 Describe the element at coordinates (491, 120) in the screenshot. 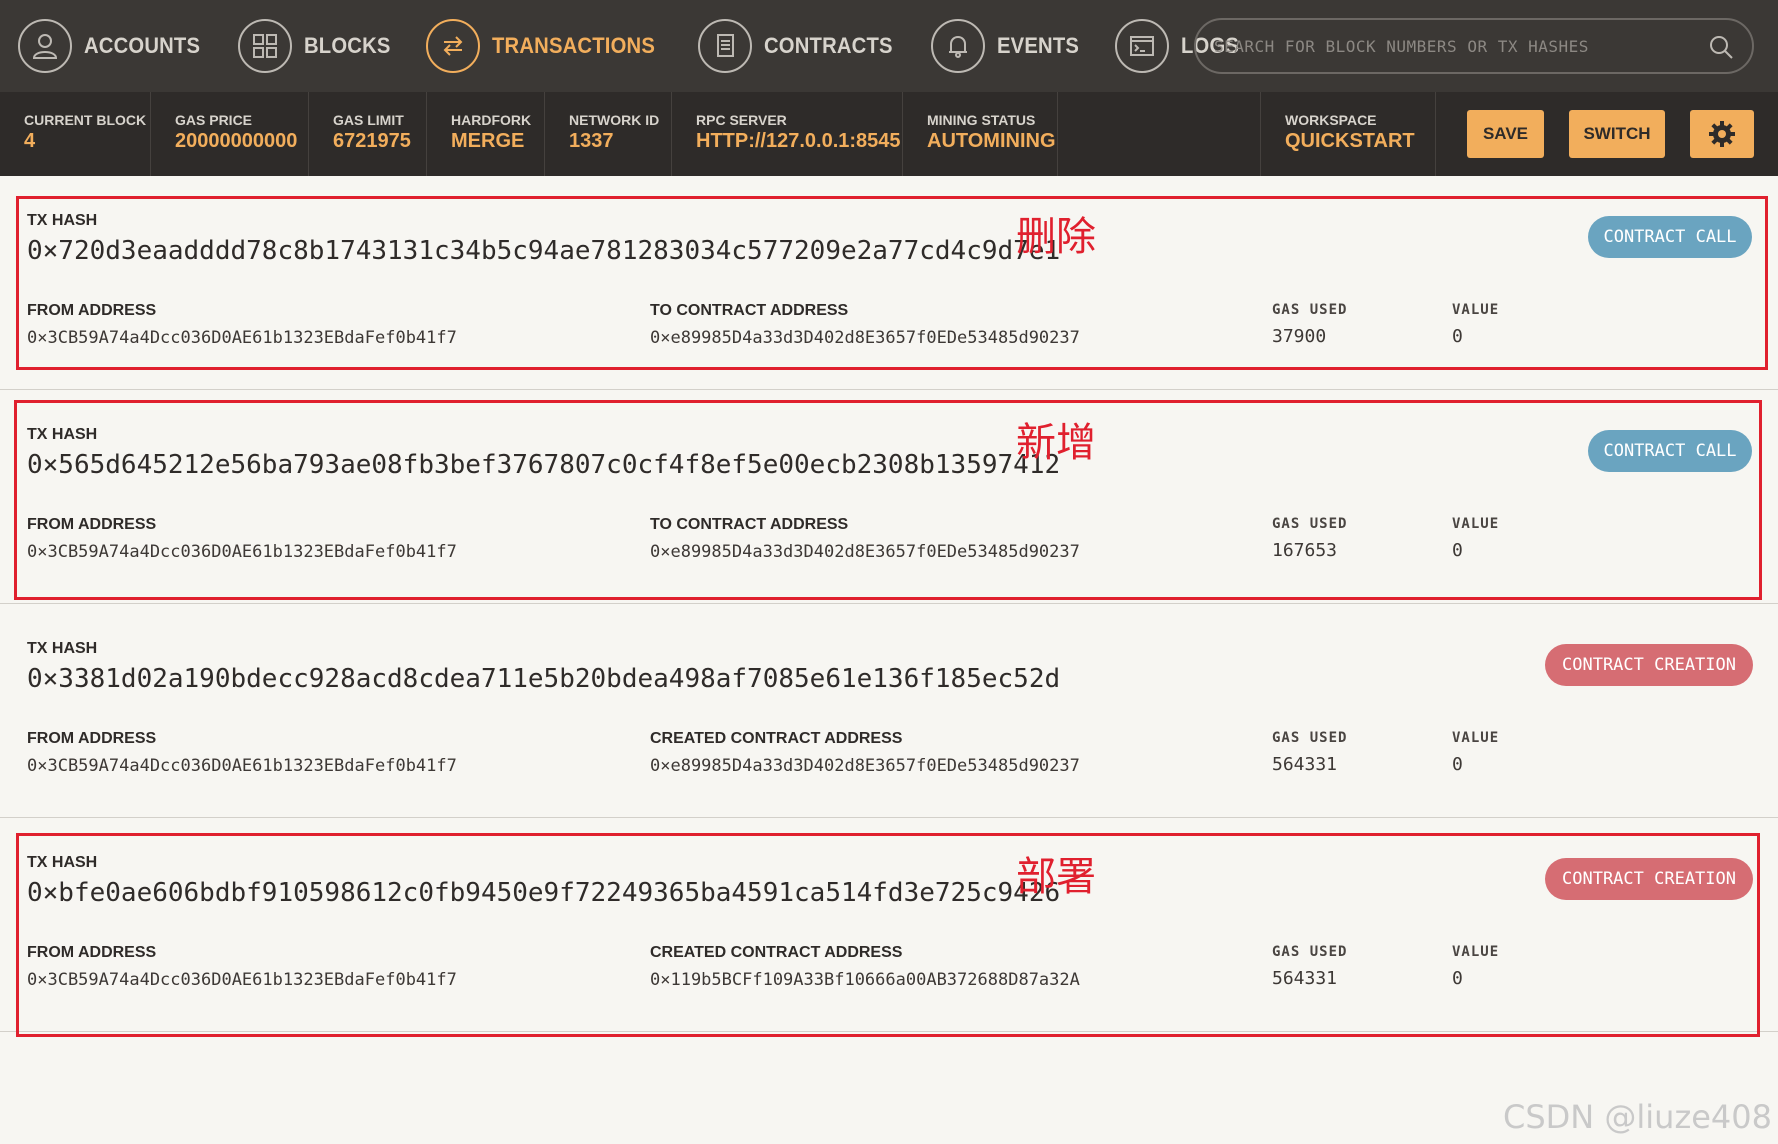

I see `stat-label: HARDFORK` at that location.